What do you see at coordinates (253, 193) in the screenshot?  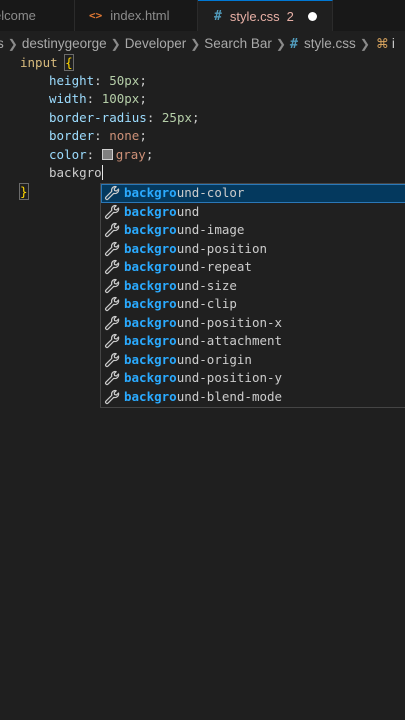 I see `suggestion-item: backgro und-color` at bounding box center [253, 193].